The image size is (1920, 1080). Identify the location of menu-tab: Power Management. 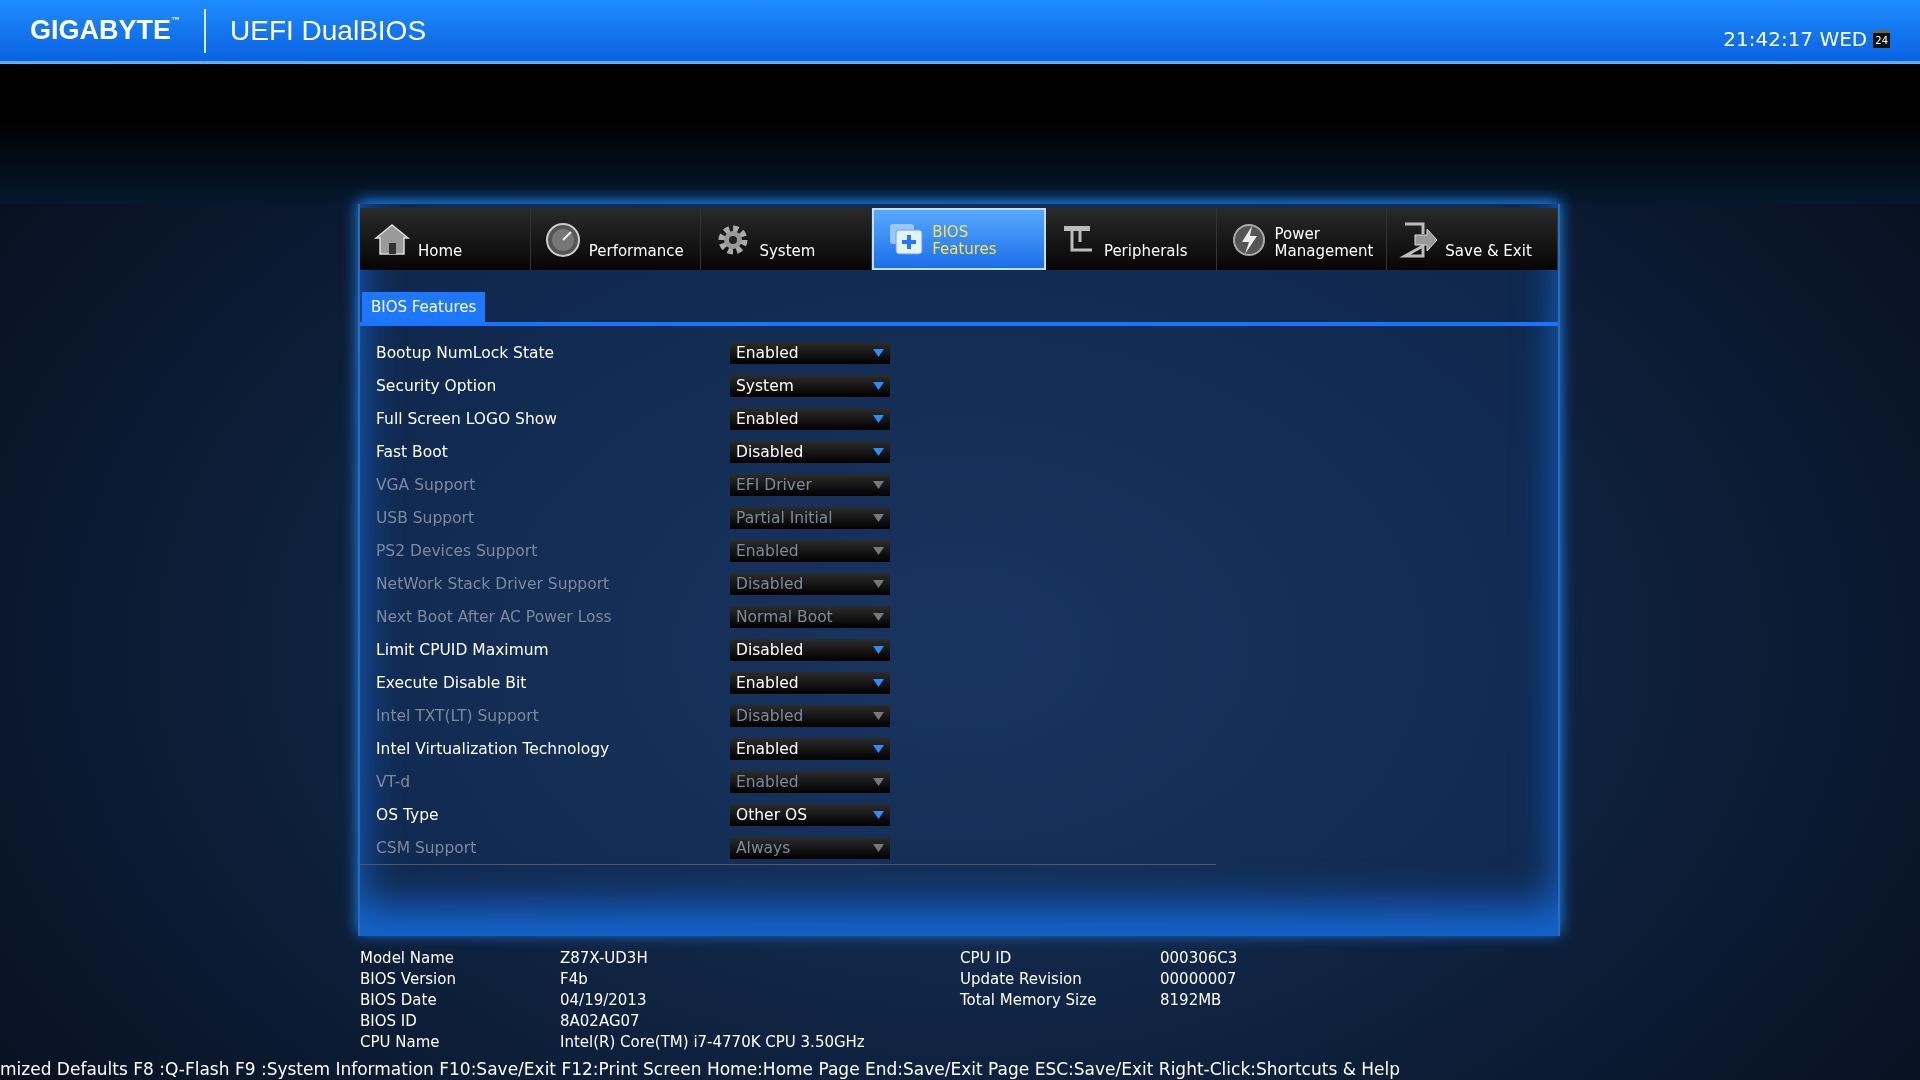
(1302, 239).